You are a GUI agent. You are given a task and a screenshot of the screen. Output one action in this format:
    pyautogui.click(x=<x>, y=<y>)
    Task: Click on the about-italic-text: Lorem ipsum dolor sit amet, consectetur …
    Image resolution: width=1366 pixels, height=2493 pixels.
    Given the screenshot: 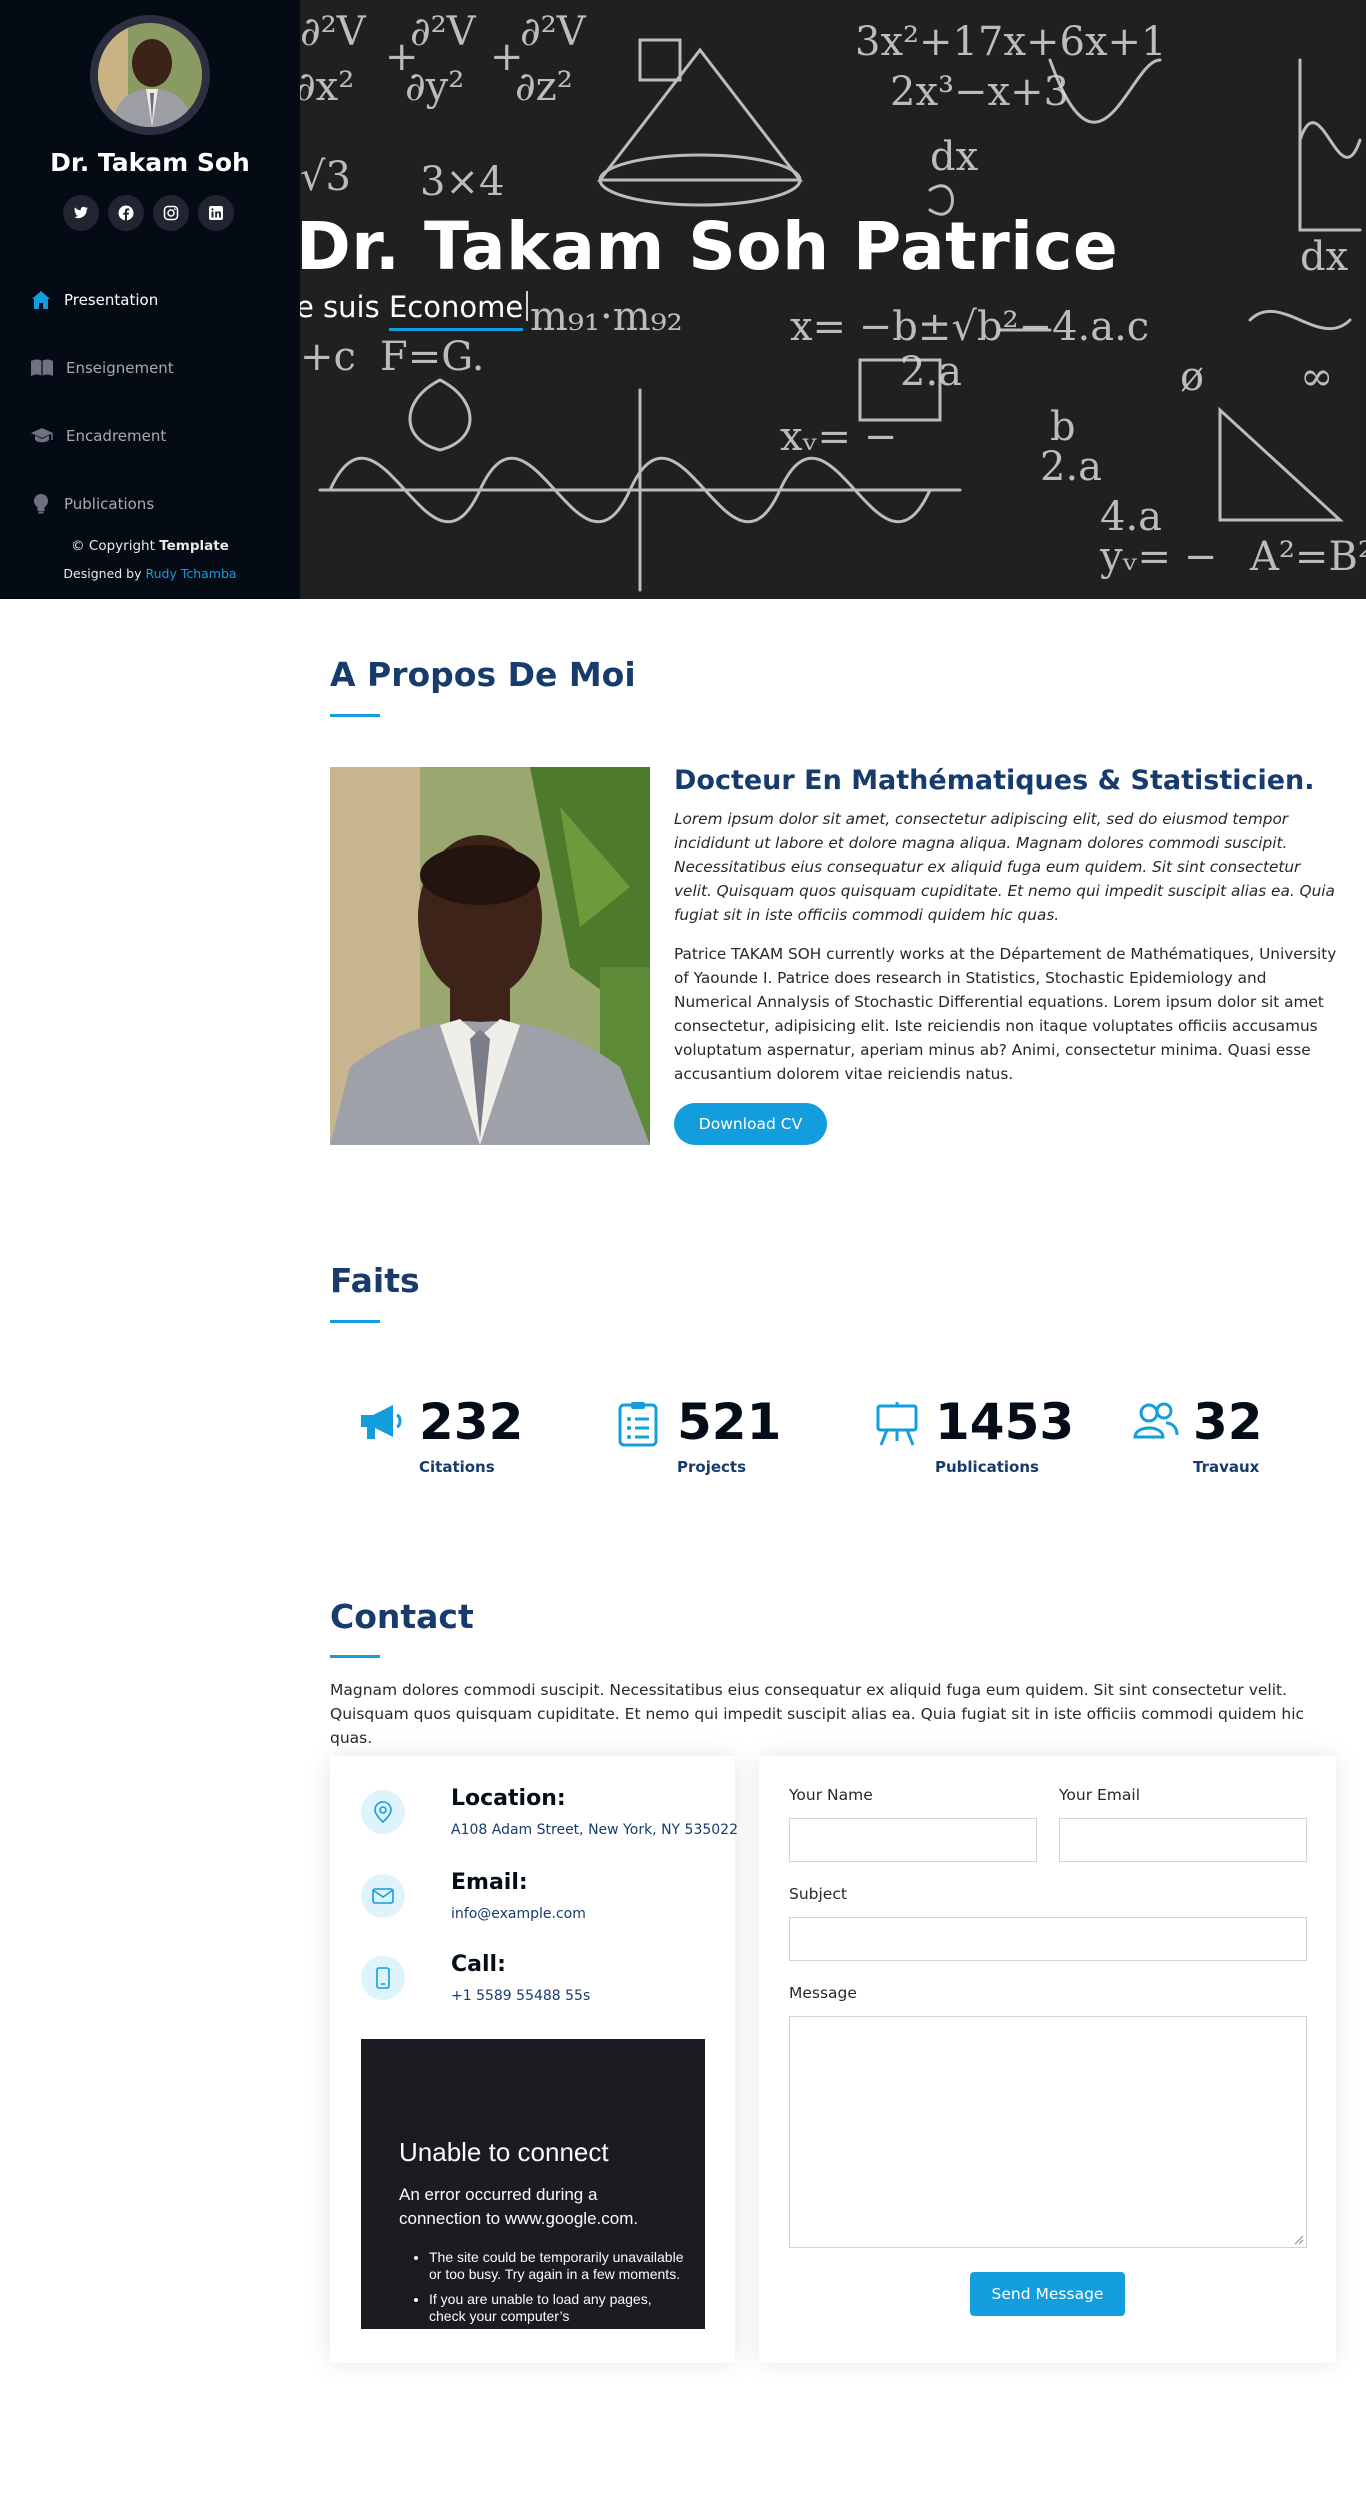 What is the action you would take?
    pyautogui.click(x=1004, y=867)
    